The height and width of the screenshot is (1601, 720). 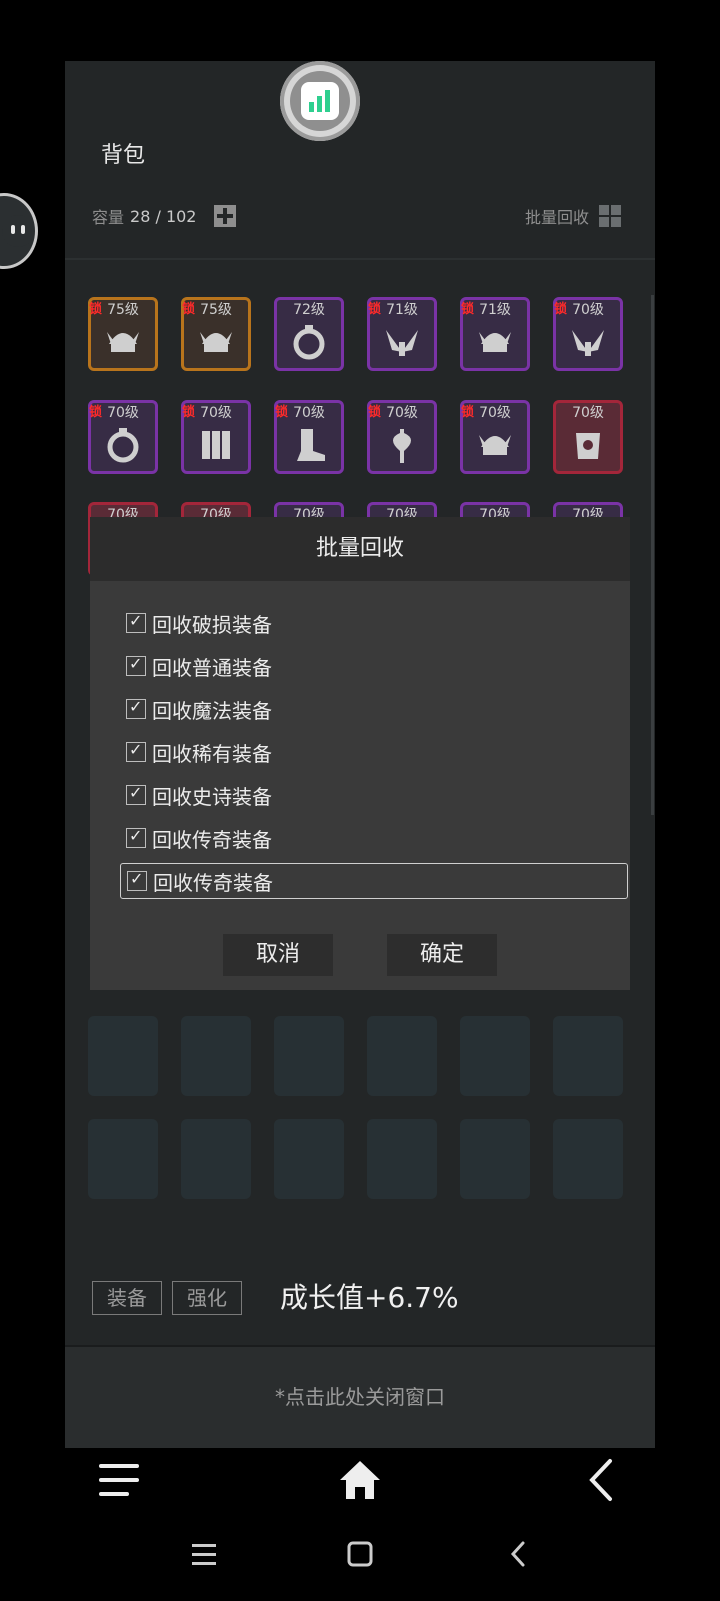 I want to click on stats-button, so click(x=320, y=101).